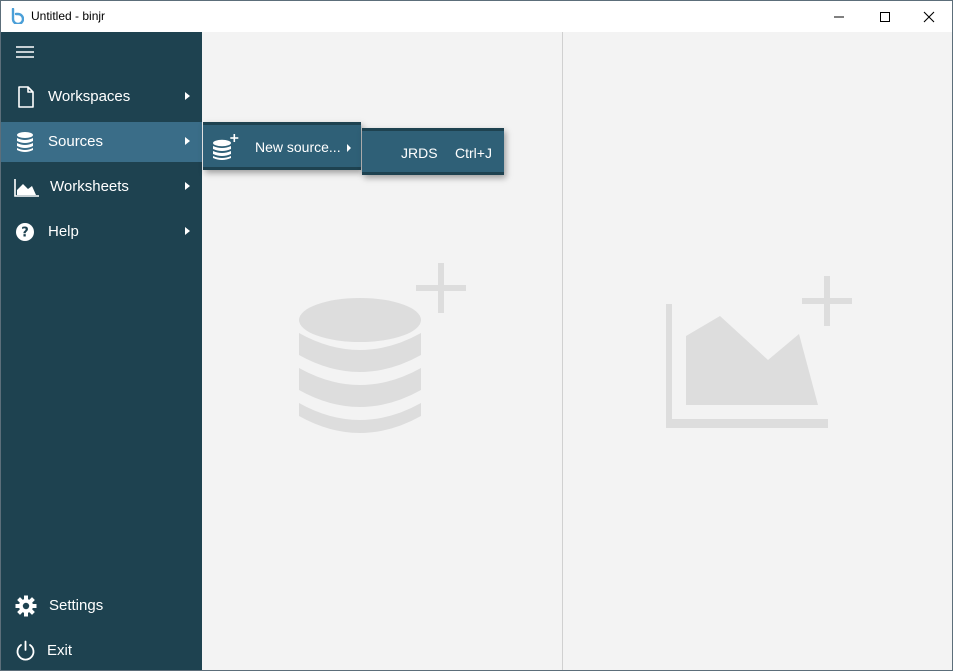 The height and width of the screenshot is (671, 953). Describe the element at coordinates (76, 141) in the screenshot. I see `sidebar-item-label: Sources` at that location.